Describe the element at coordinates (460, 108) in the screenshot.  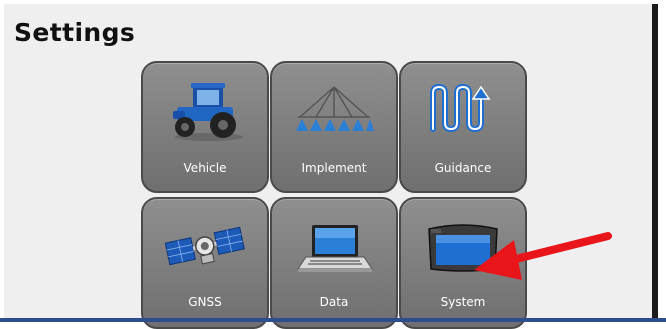
I see `guidance-pattern-icon` at that location.